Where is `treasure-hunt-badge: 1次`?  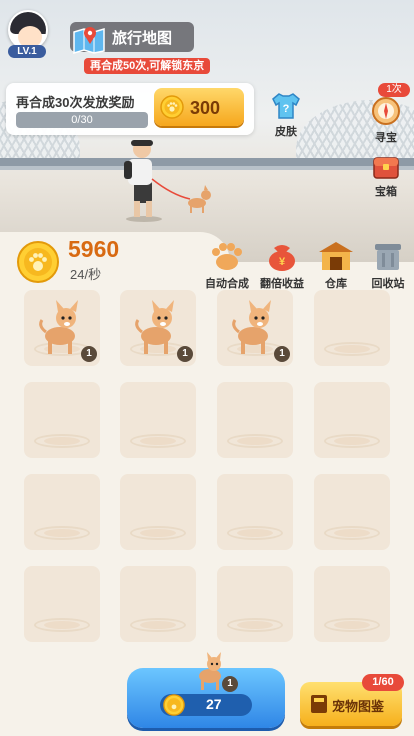 treasure-hunt-badge: 1次 is located at coordinates (394, 90).